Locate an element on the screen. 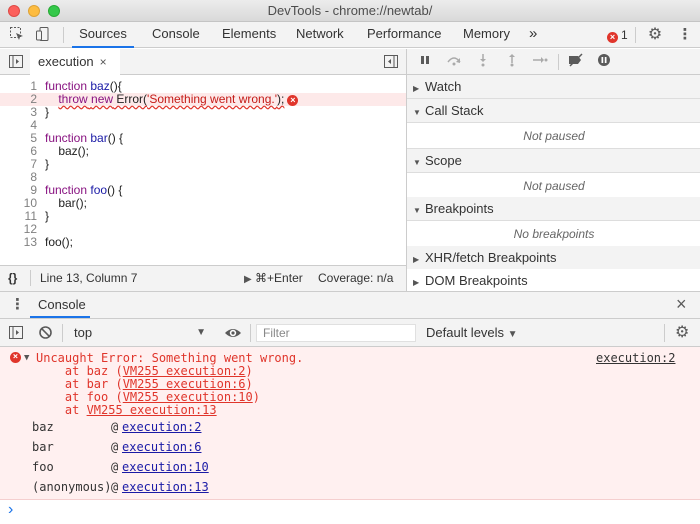 The image size is (700, 524). tab-console: Console is located at coordinates (176, 35).